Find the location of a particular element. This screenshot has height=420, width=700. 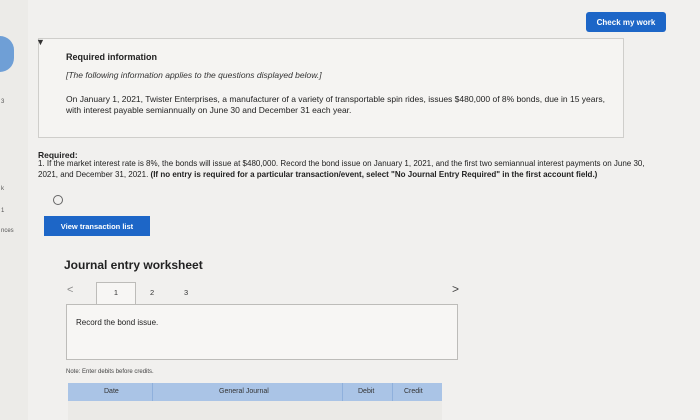

check-my-work-button: Check my work is located at coordinates (626, 22).